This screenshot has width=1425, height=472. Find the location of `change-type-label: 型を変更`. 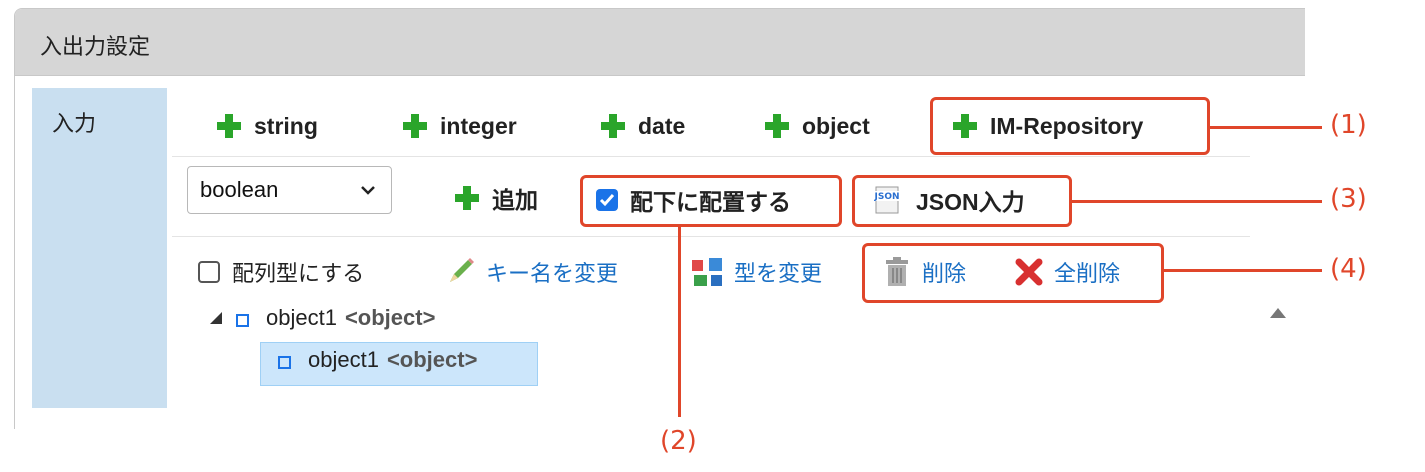

change-type-label: 型を変更 is located at coordinates (778, 273).